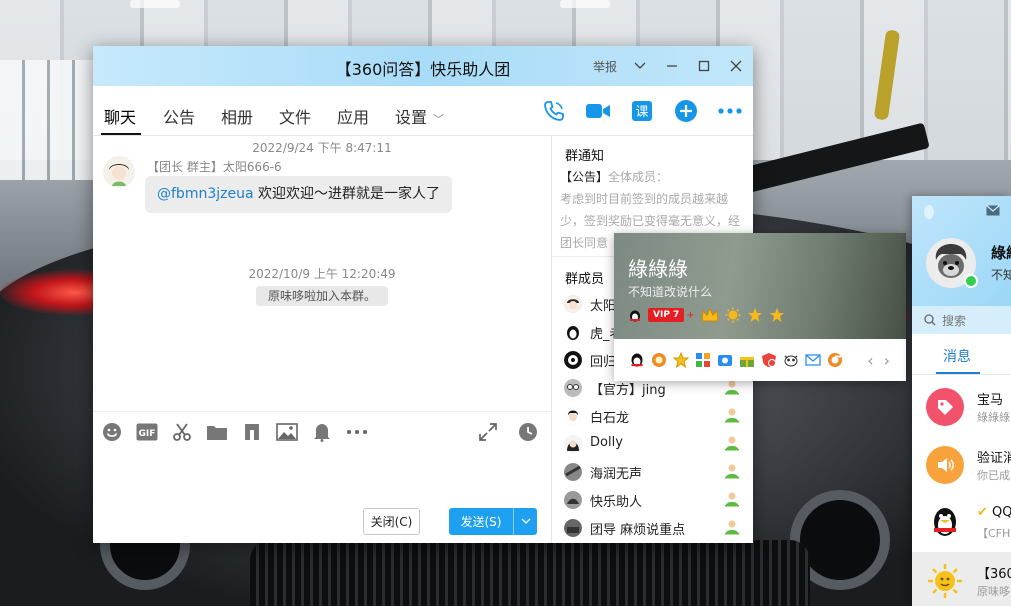  What do you see at coordinates (525, 521) in the screenshot?
I see `send-options-button` at bounding box center [525, 521].